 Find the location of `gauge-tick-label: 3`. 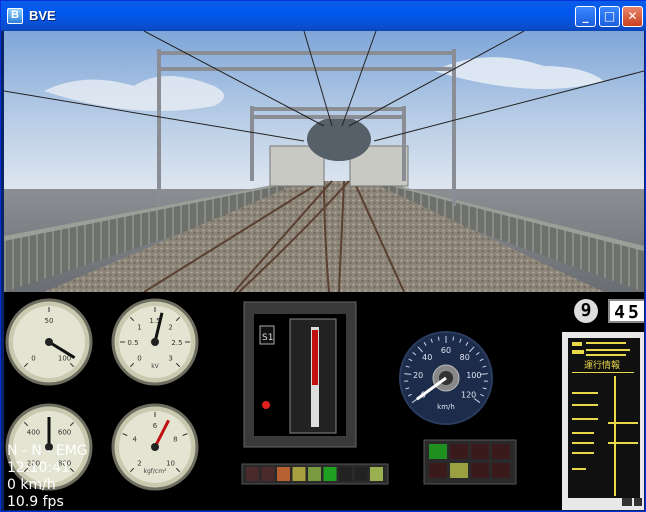

gauge-tick-label: 3 is located at coordinates (170, 359).